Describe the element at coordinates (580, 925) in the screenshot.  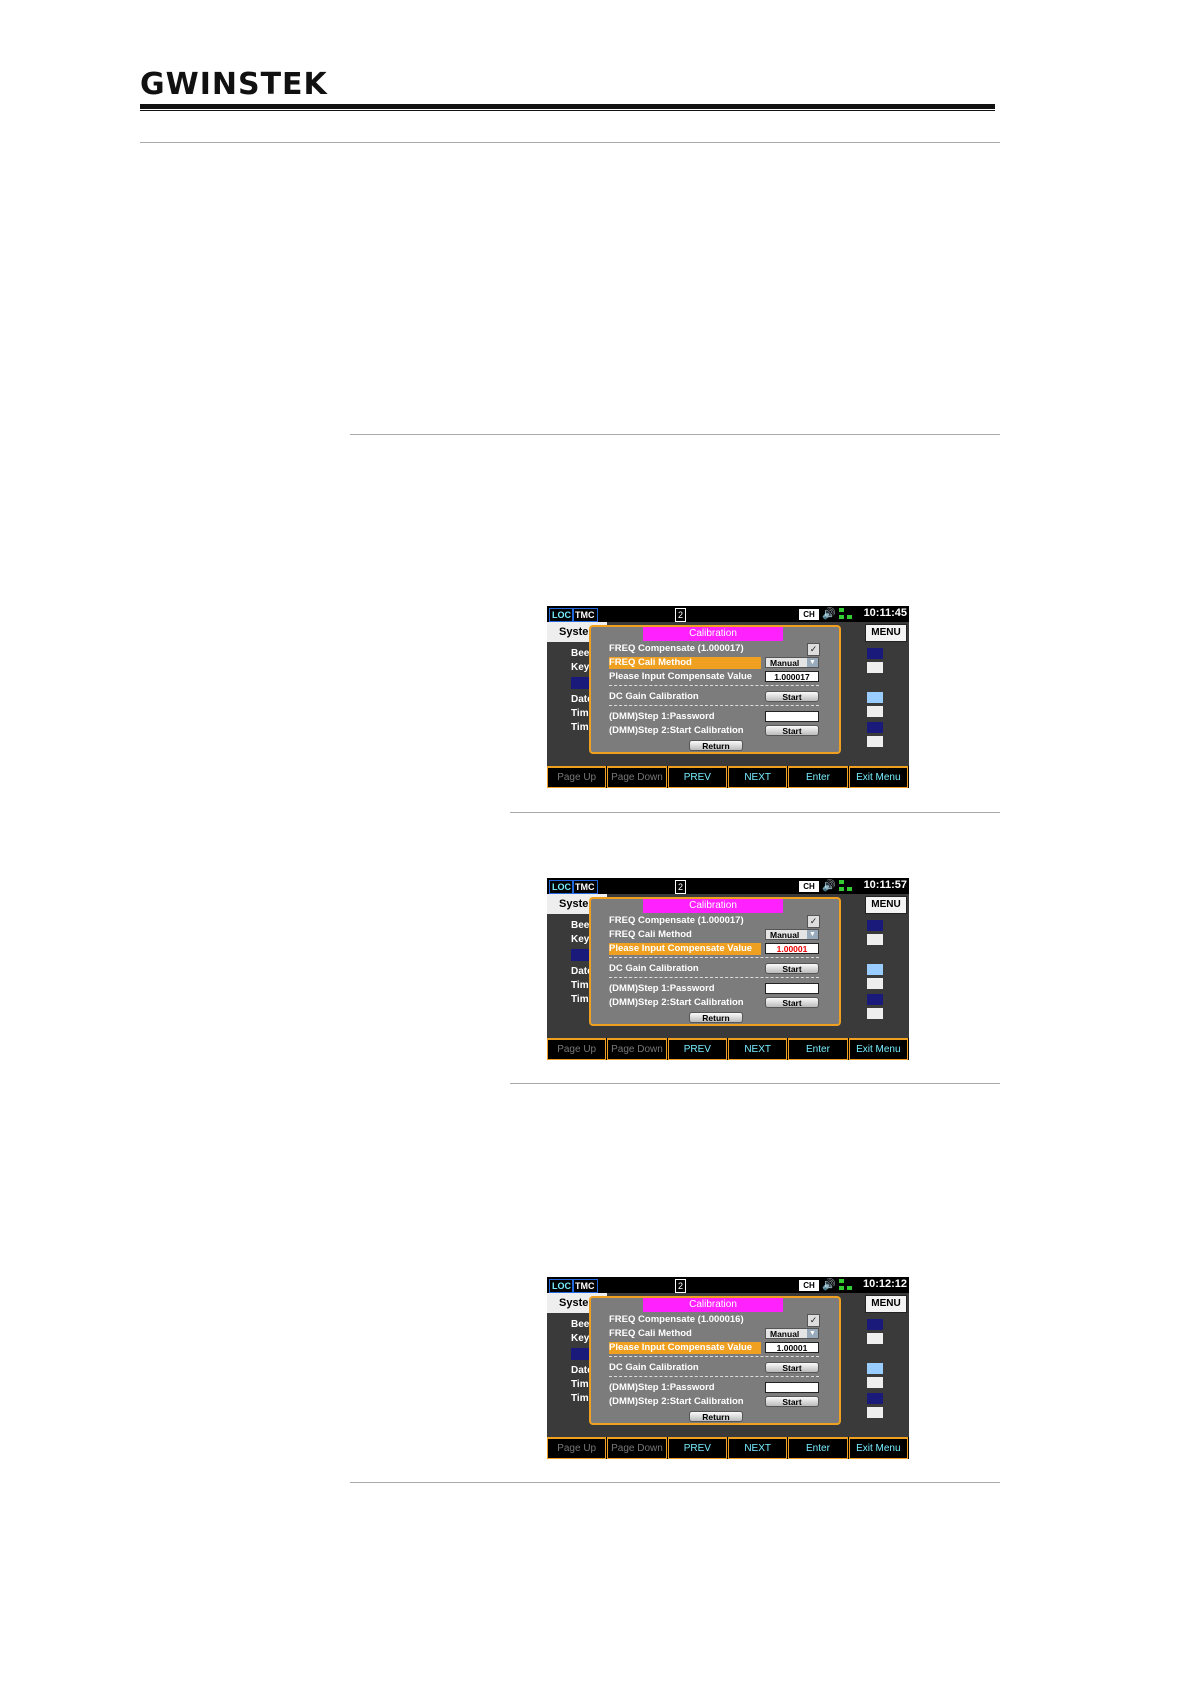
I see `bg-label-beep: Bee` at that location.